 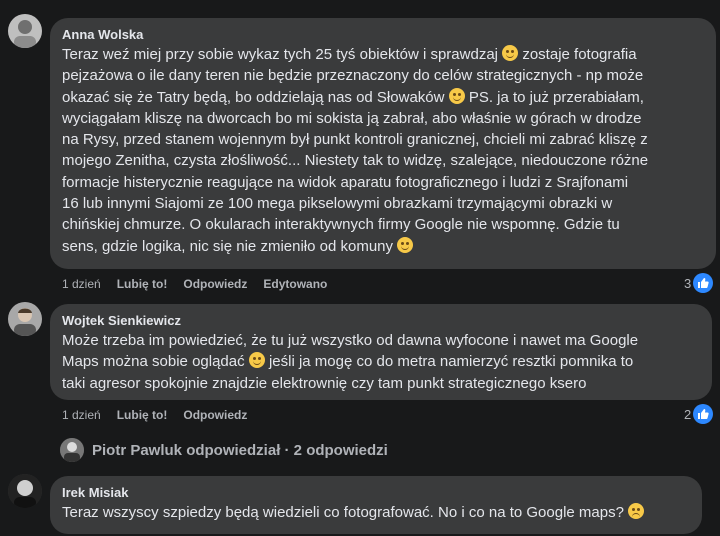 I want to click on comment-author: Wojtek Sienkiewicz, so click(x=381, y=321).